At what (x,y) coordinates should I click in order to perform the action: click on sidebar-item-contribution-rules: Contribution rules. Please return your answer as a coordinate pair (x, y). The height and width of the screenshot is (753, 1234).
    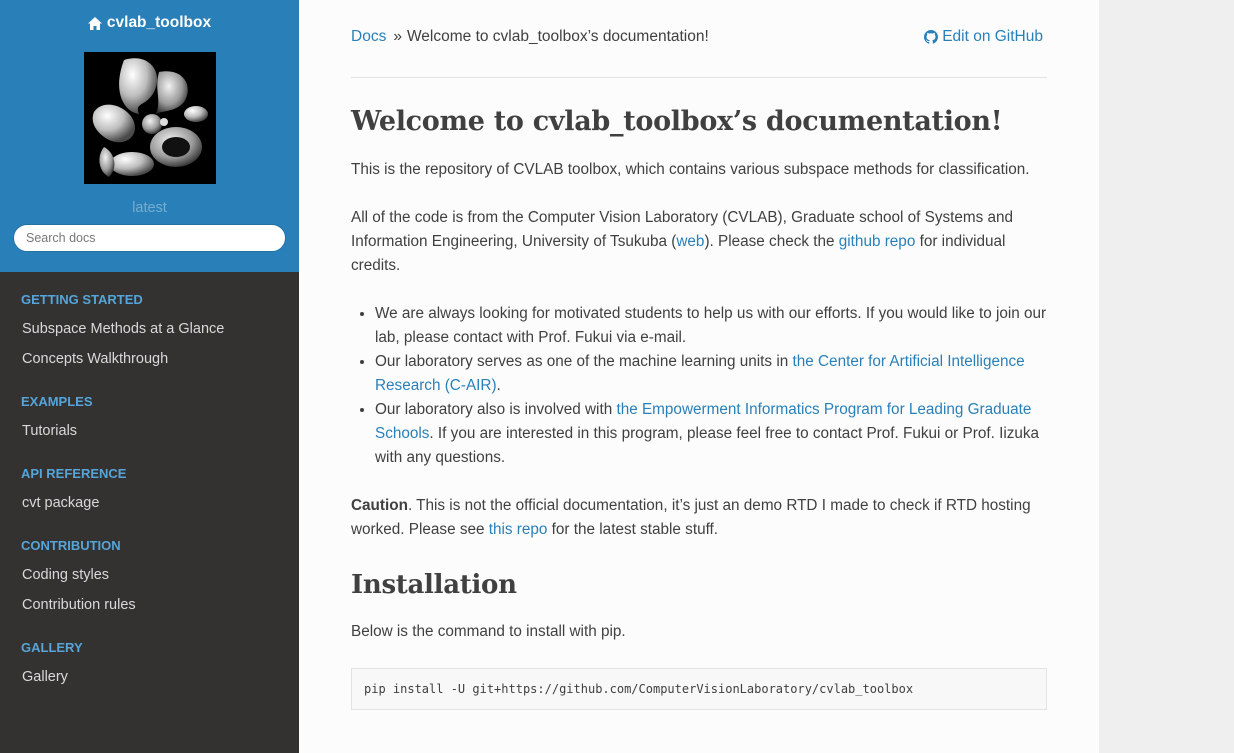
    Looking at the image, I should click on (149, 609).